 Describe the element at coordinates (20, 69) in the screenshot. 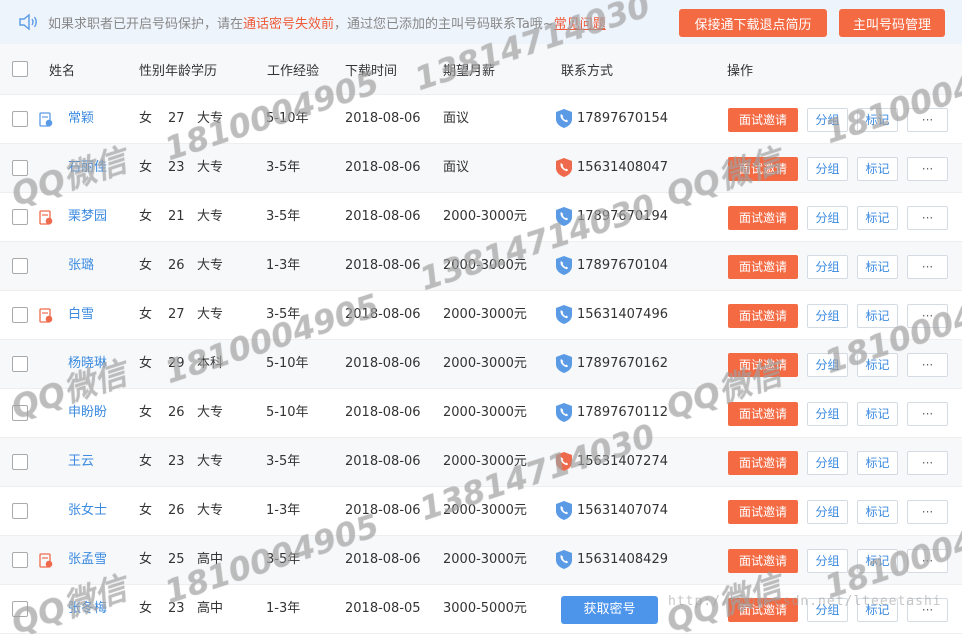

I see `select-all-checkbox` at that location.